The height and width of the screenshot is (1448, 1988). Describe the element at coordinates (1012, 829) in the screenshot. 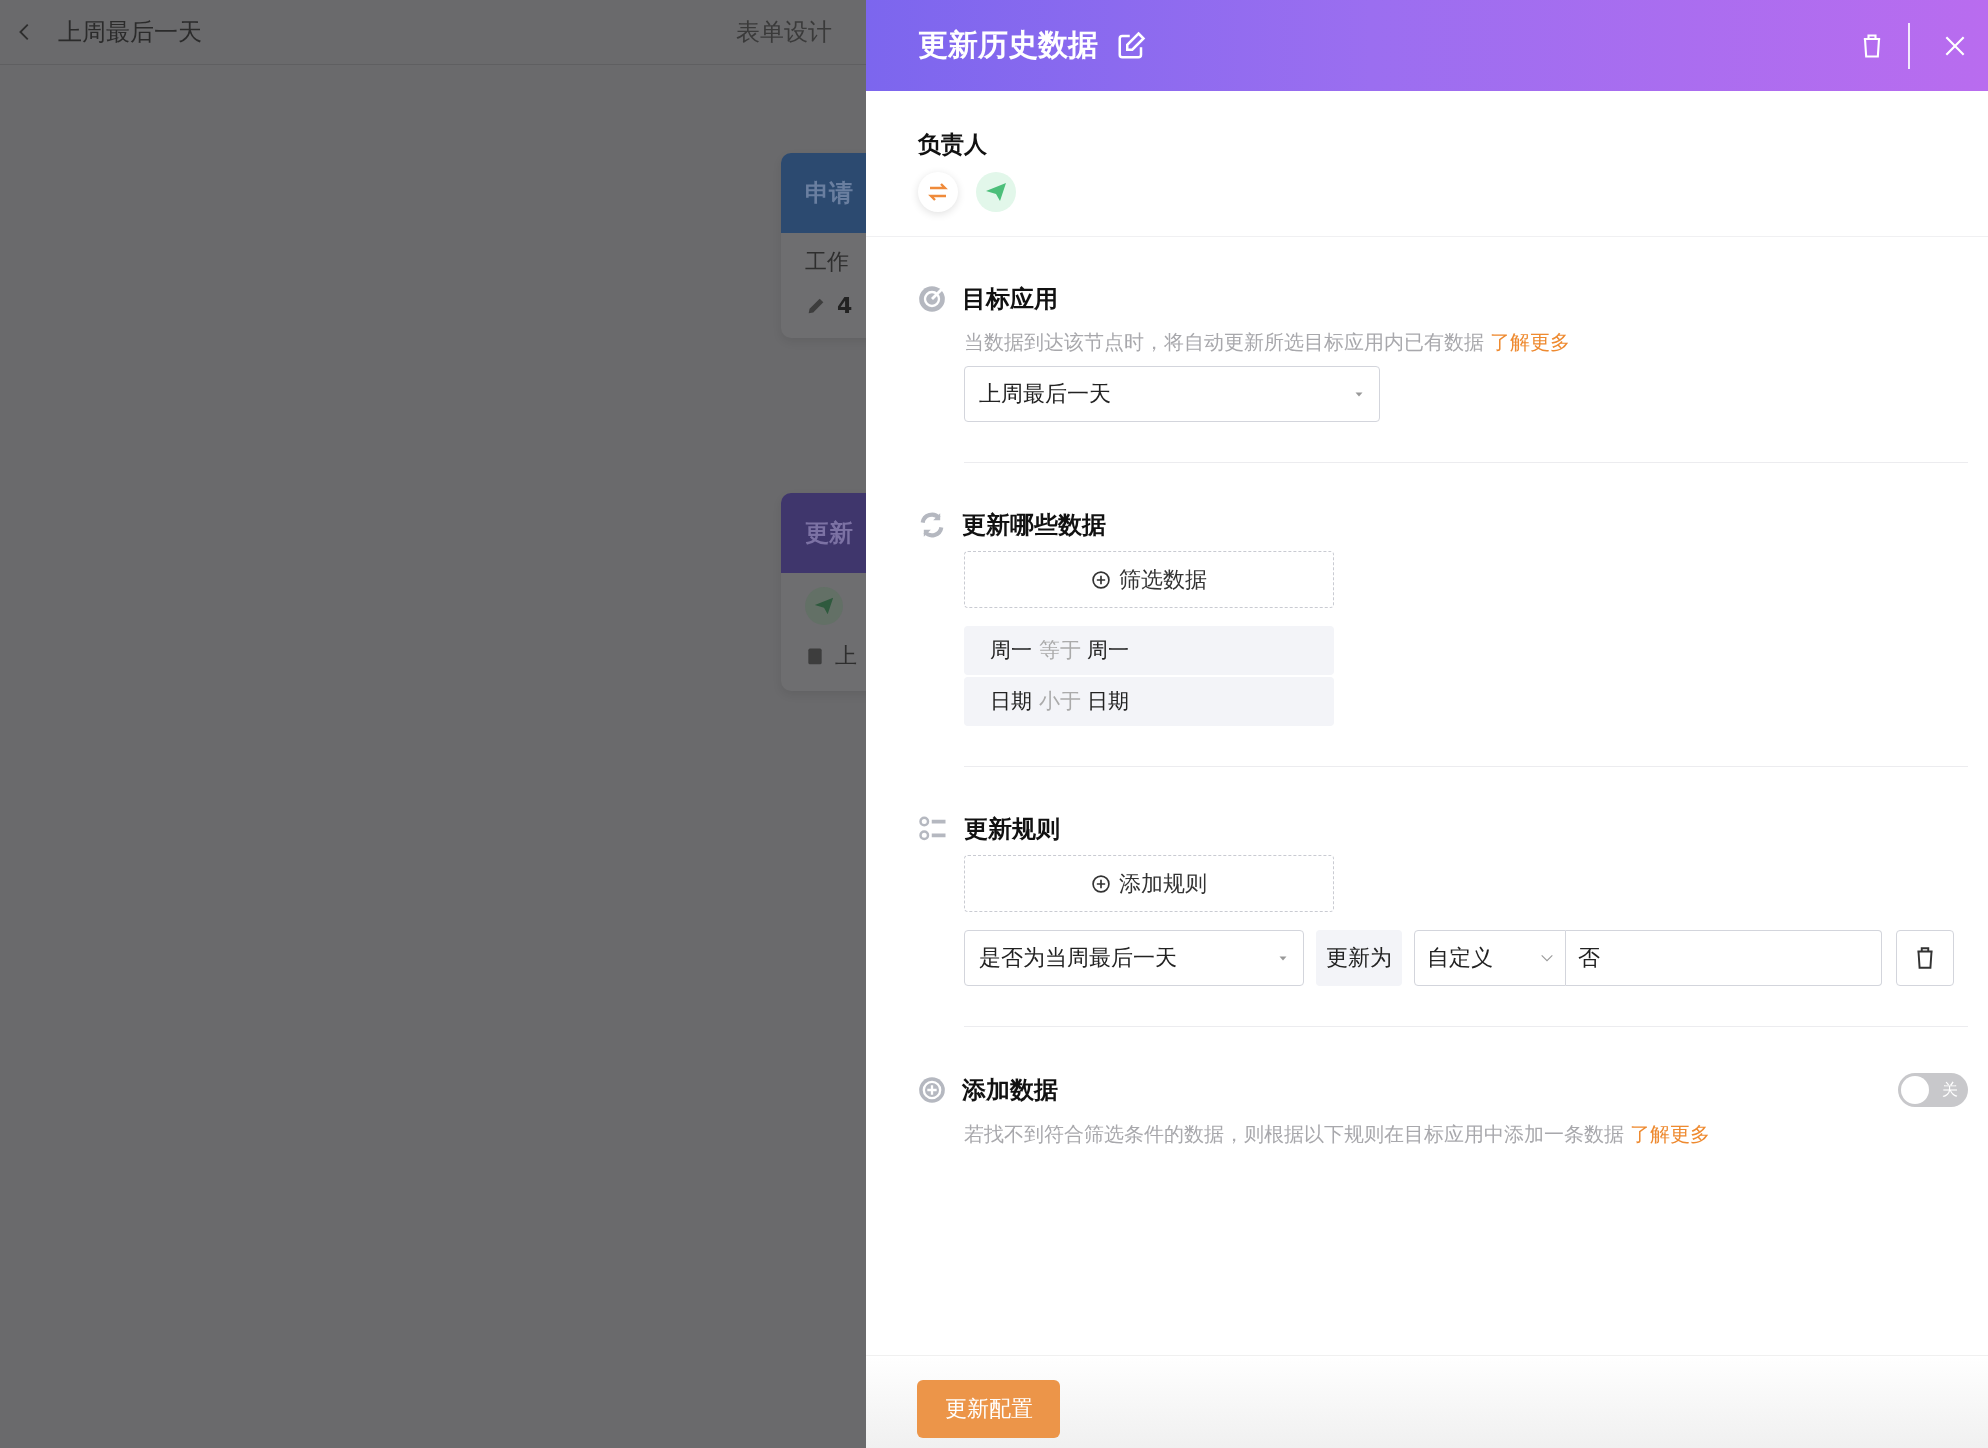

I see `section-title: 更新规则` at that location.